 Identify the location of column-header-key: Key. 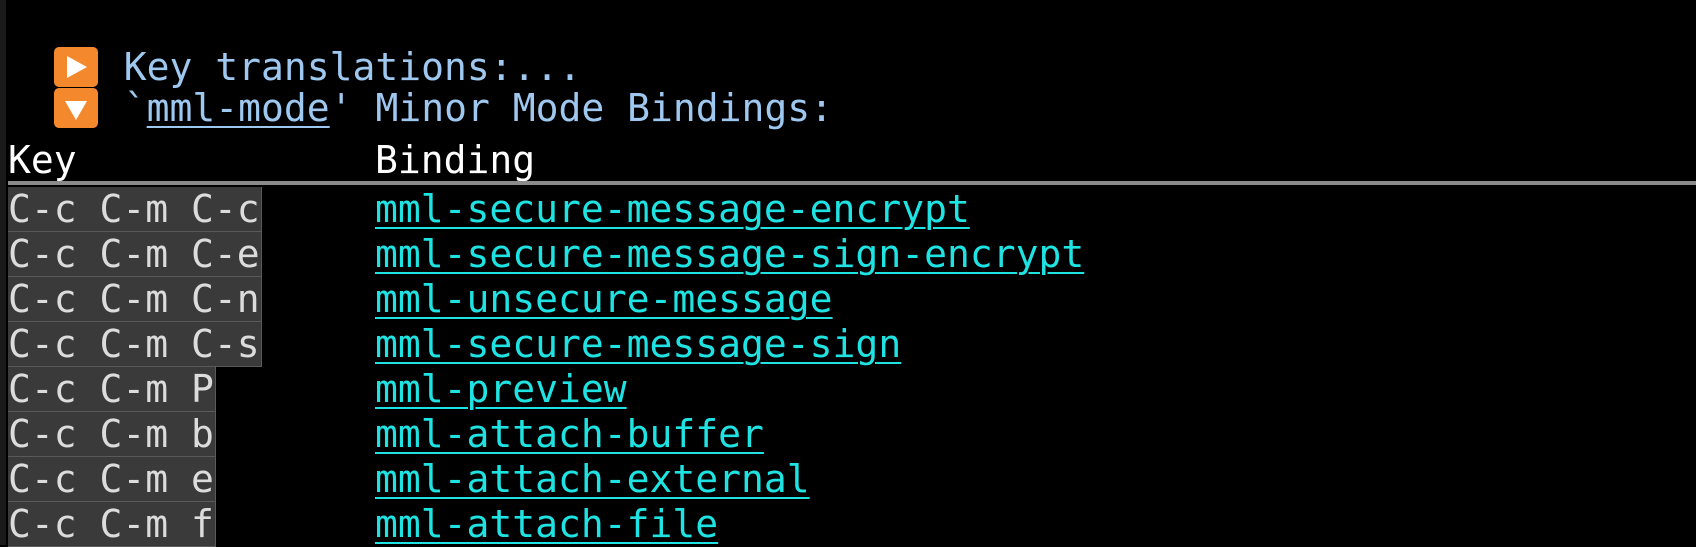
(42, 160).